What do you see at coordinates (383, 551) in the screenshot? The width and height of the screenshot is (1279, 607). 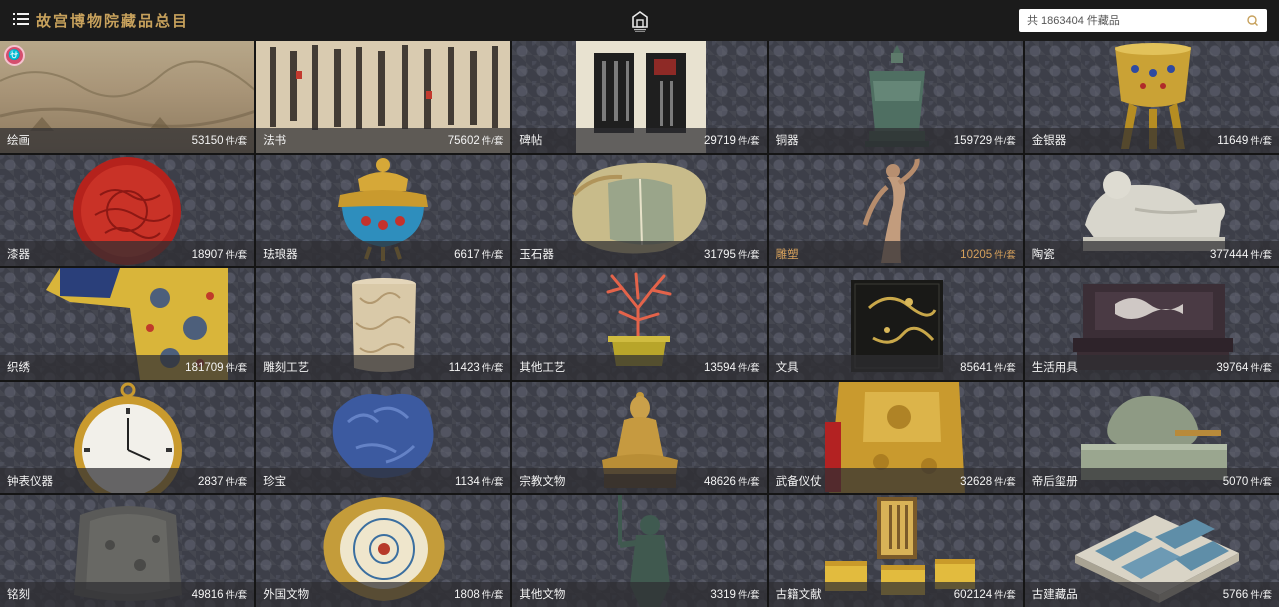 I see `category-tile-foreign: 外国文物 1808 件/套` at bounding box center [383, 551].